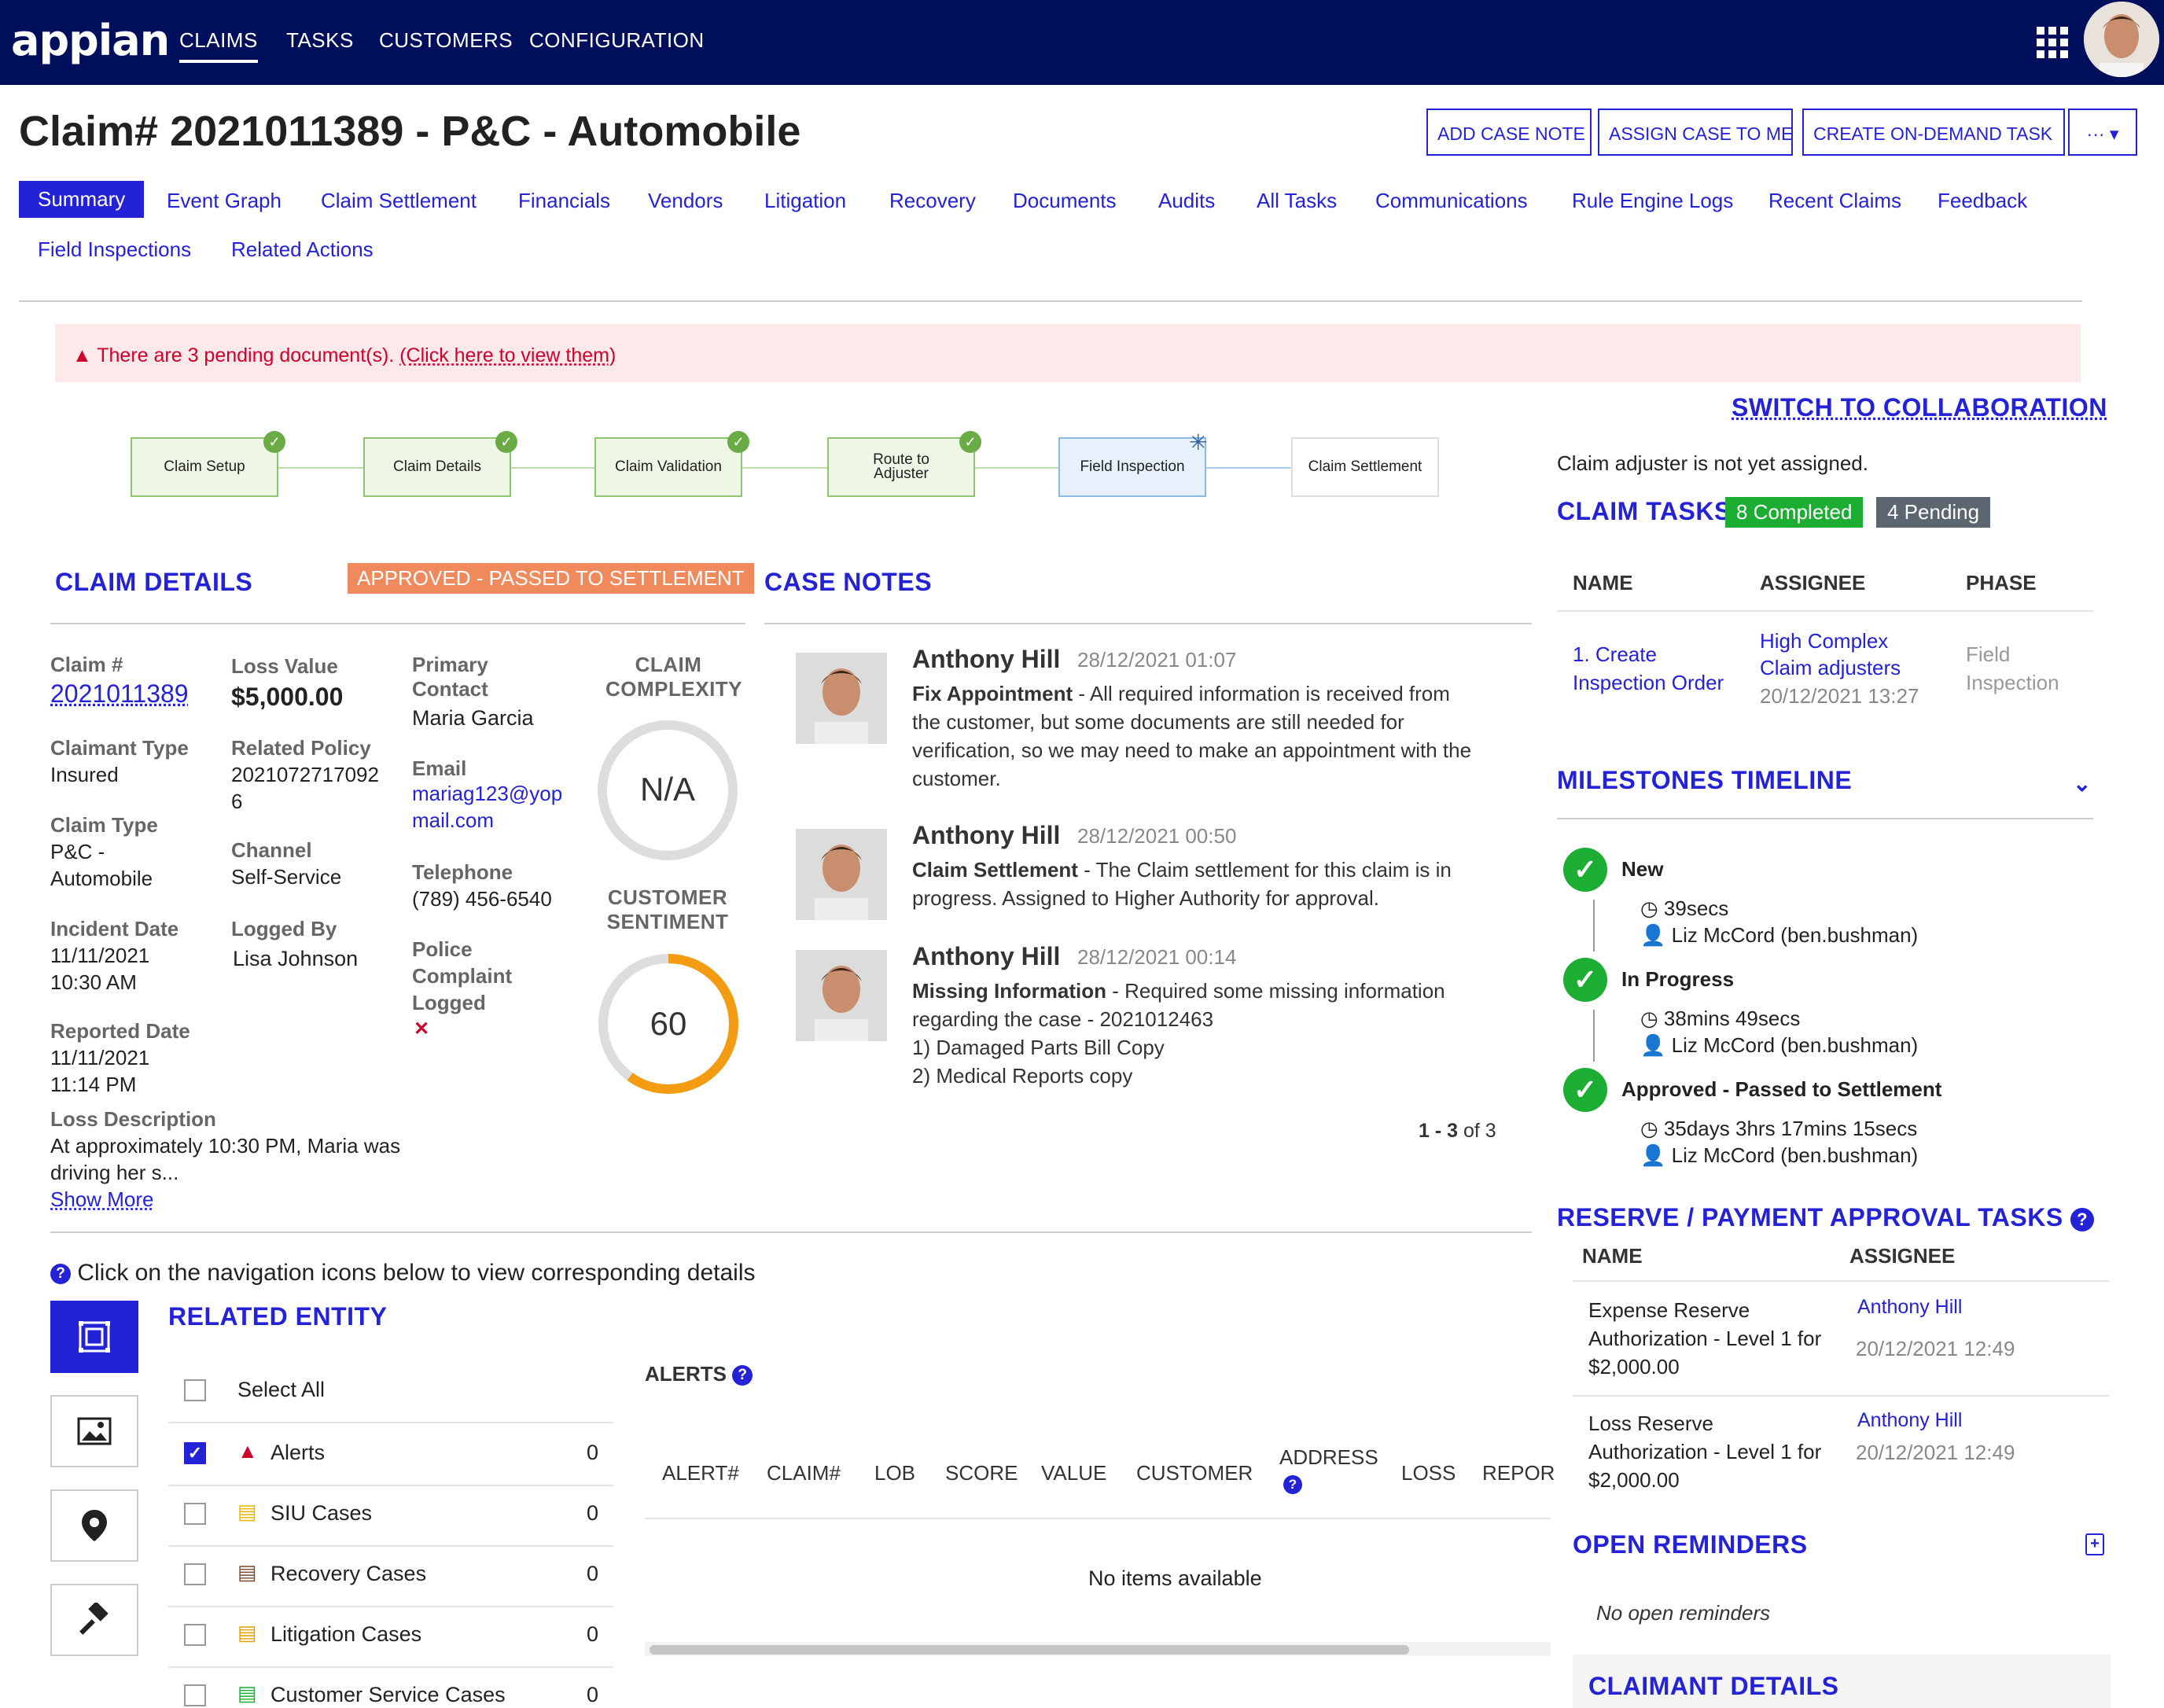  I want to click on entity-nav-related-icon, so click(94, 1337).